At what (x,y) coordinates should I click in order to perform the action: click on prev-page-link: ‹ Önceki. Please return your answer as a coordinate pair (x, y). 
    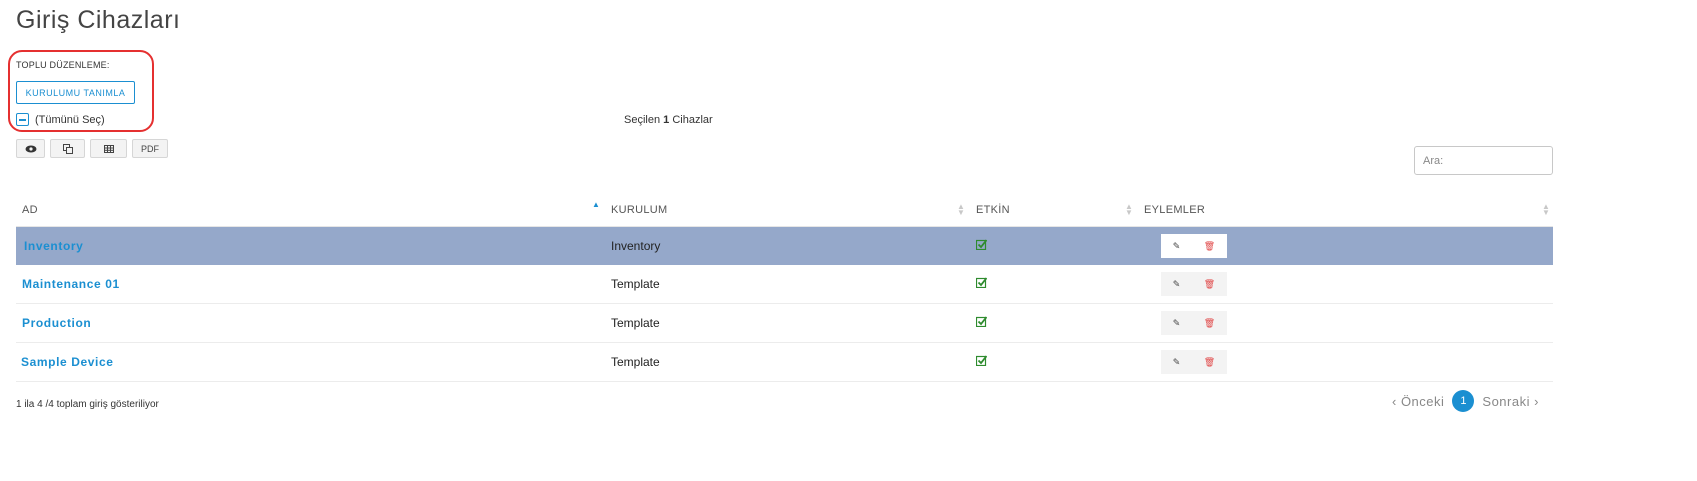
    Looking at the image, I should click on (1418, 401).